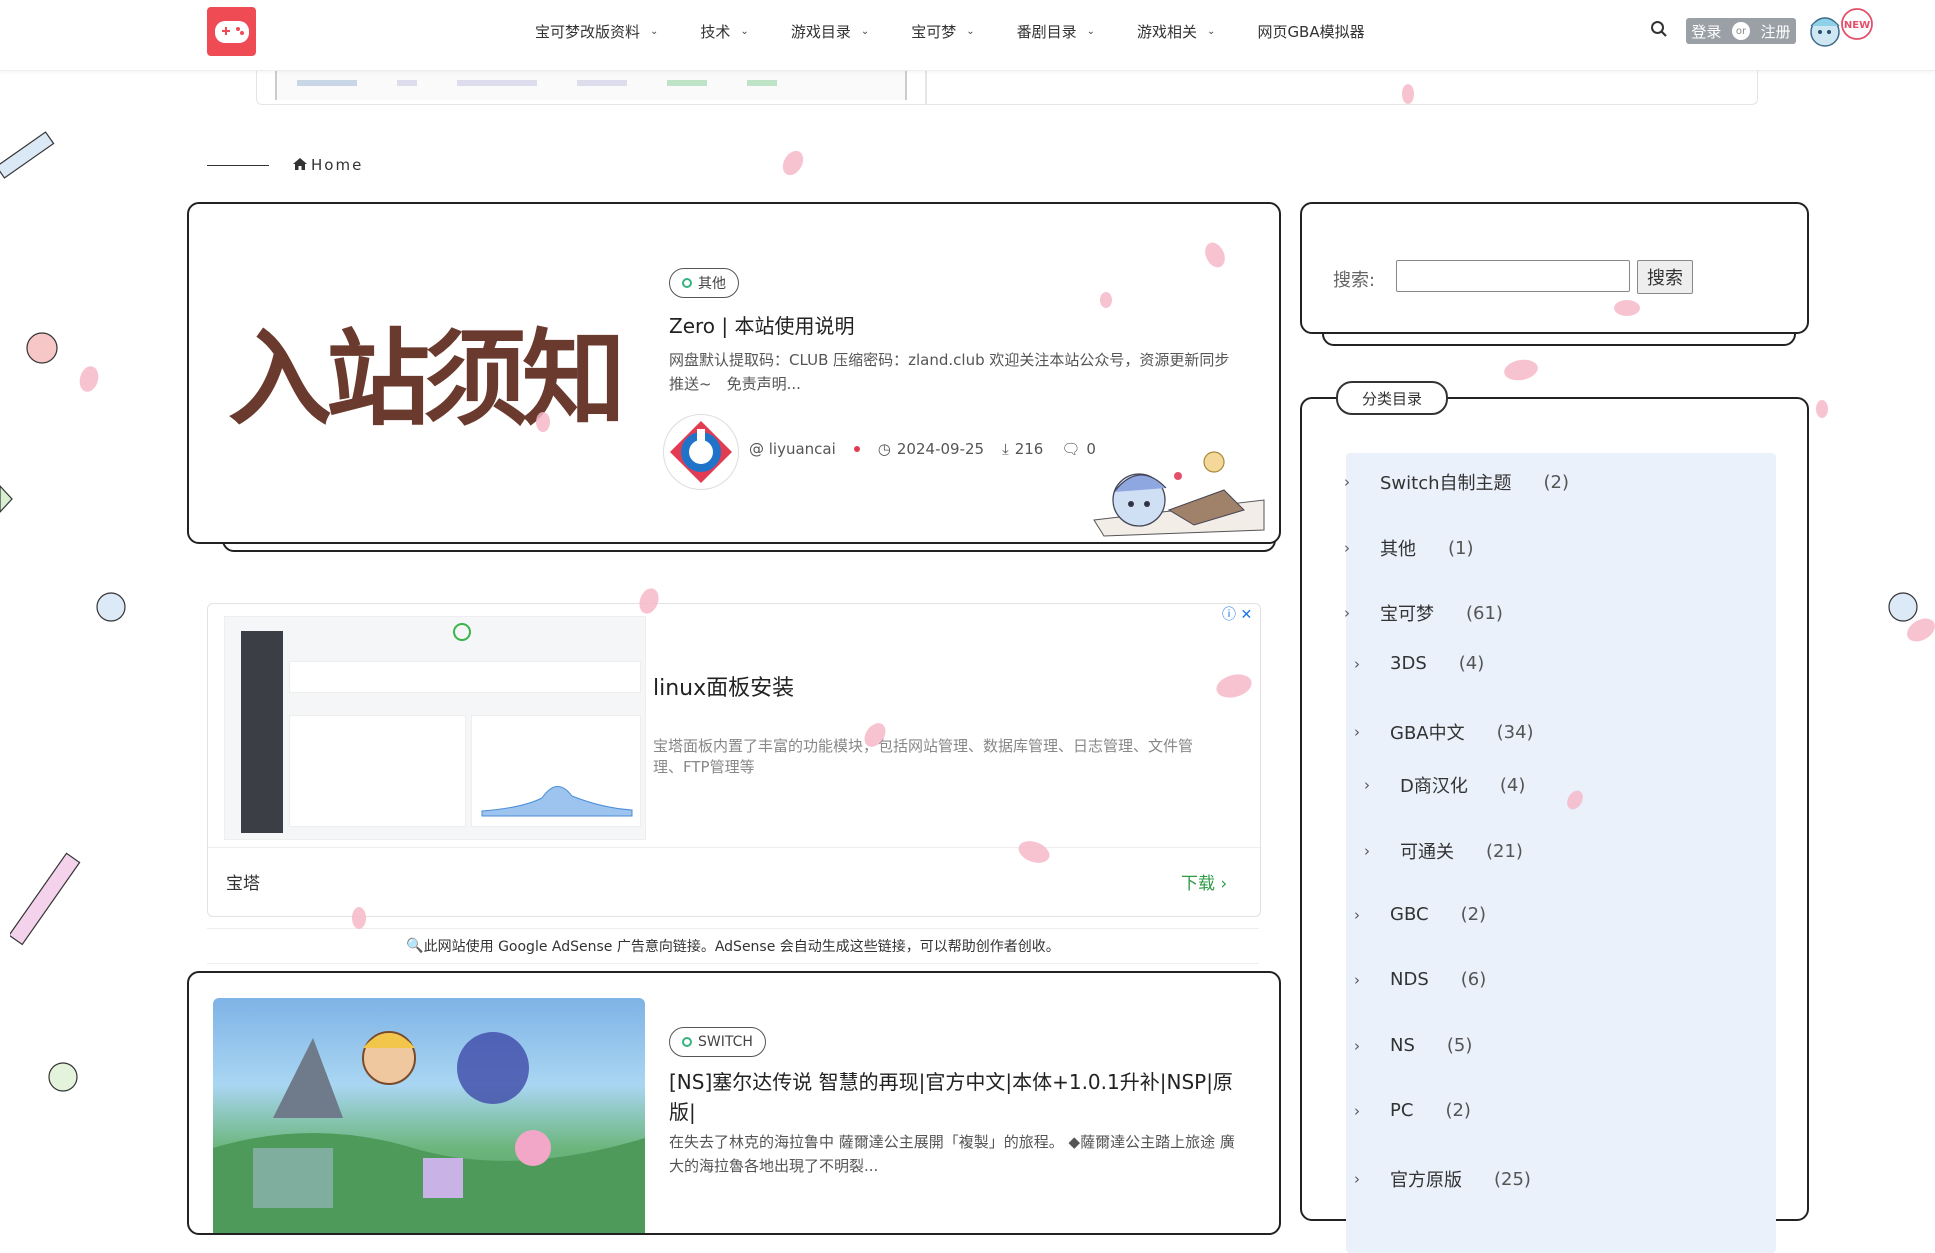 The image size is (1935, 1253). What do you see at coordinates (424, 369) in the screenshot?
I see `post-thumbnail: 入站须知` at bounding box center [424, 369].